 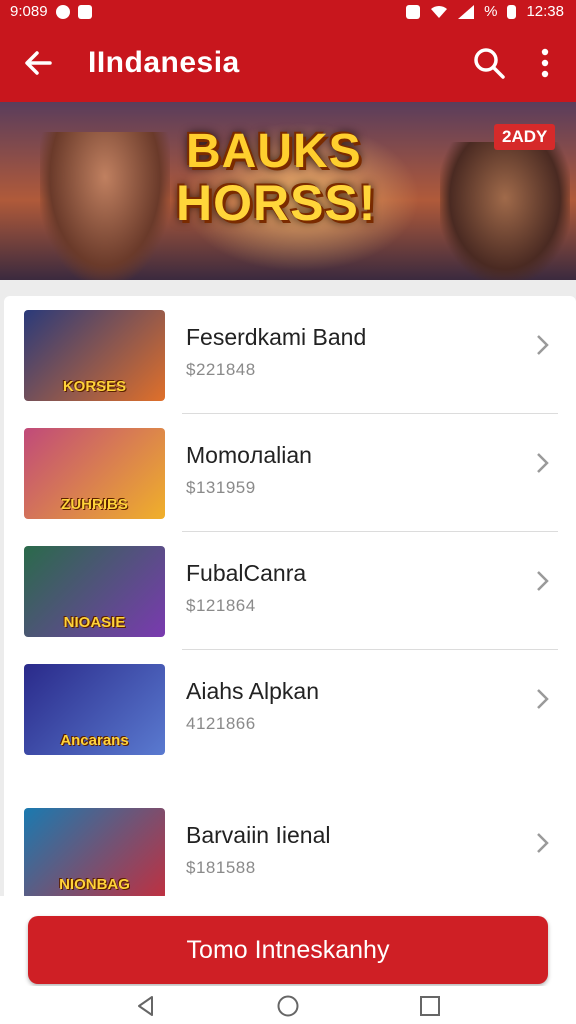 I want to click on banner-logo-line1: BAUKS, so click(x=274, y=151).